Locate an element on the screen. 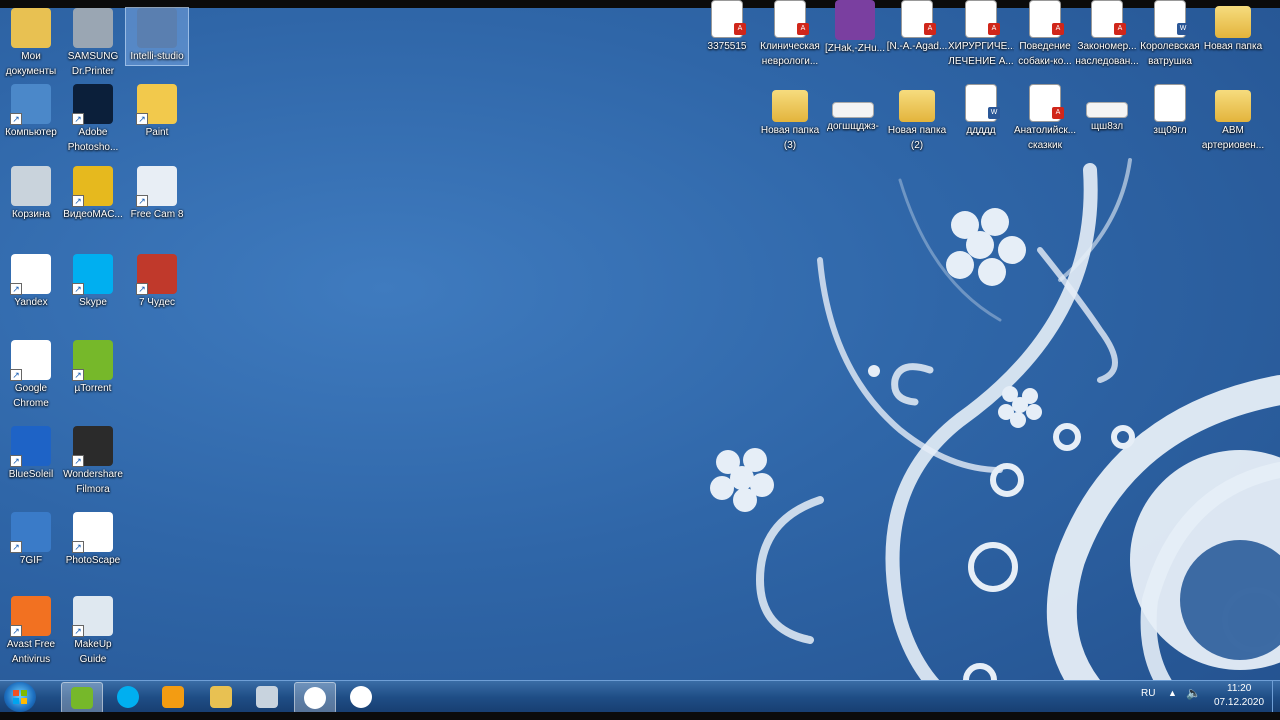  desktop-icon: ↗ MakeUp Guide is located at coordinates (93, 631).